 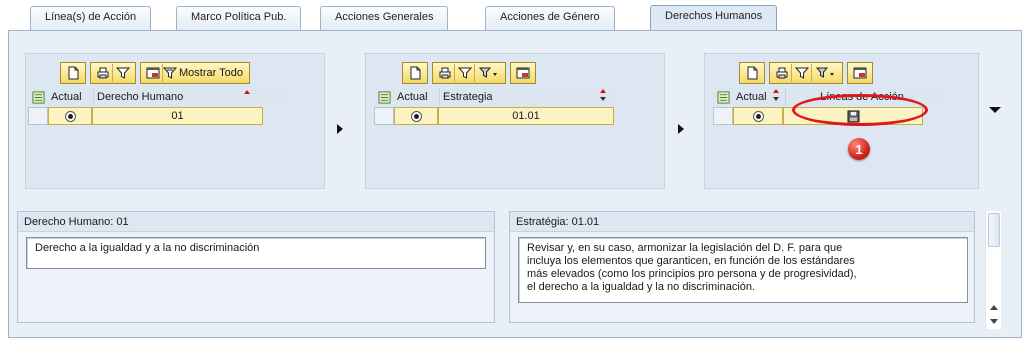 I want to click on tab-label: Acciones Generales, so click(x=384, y=17).